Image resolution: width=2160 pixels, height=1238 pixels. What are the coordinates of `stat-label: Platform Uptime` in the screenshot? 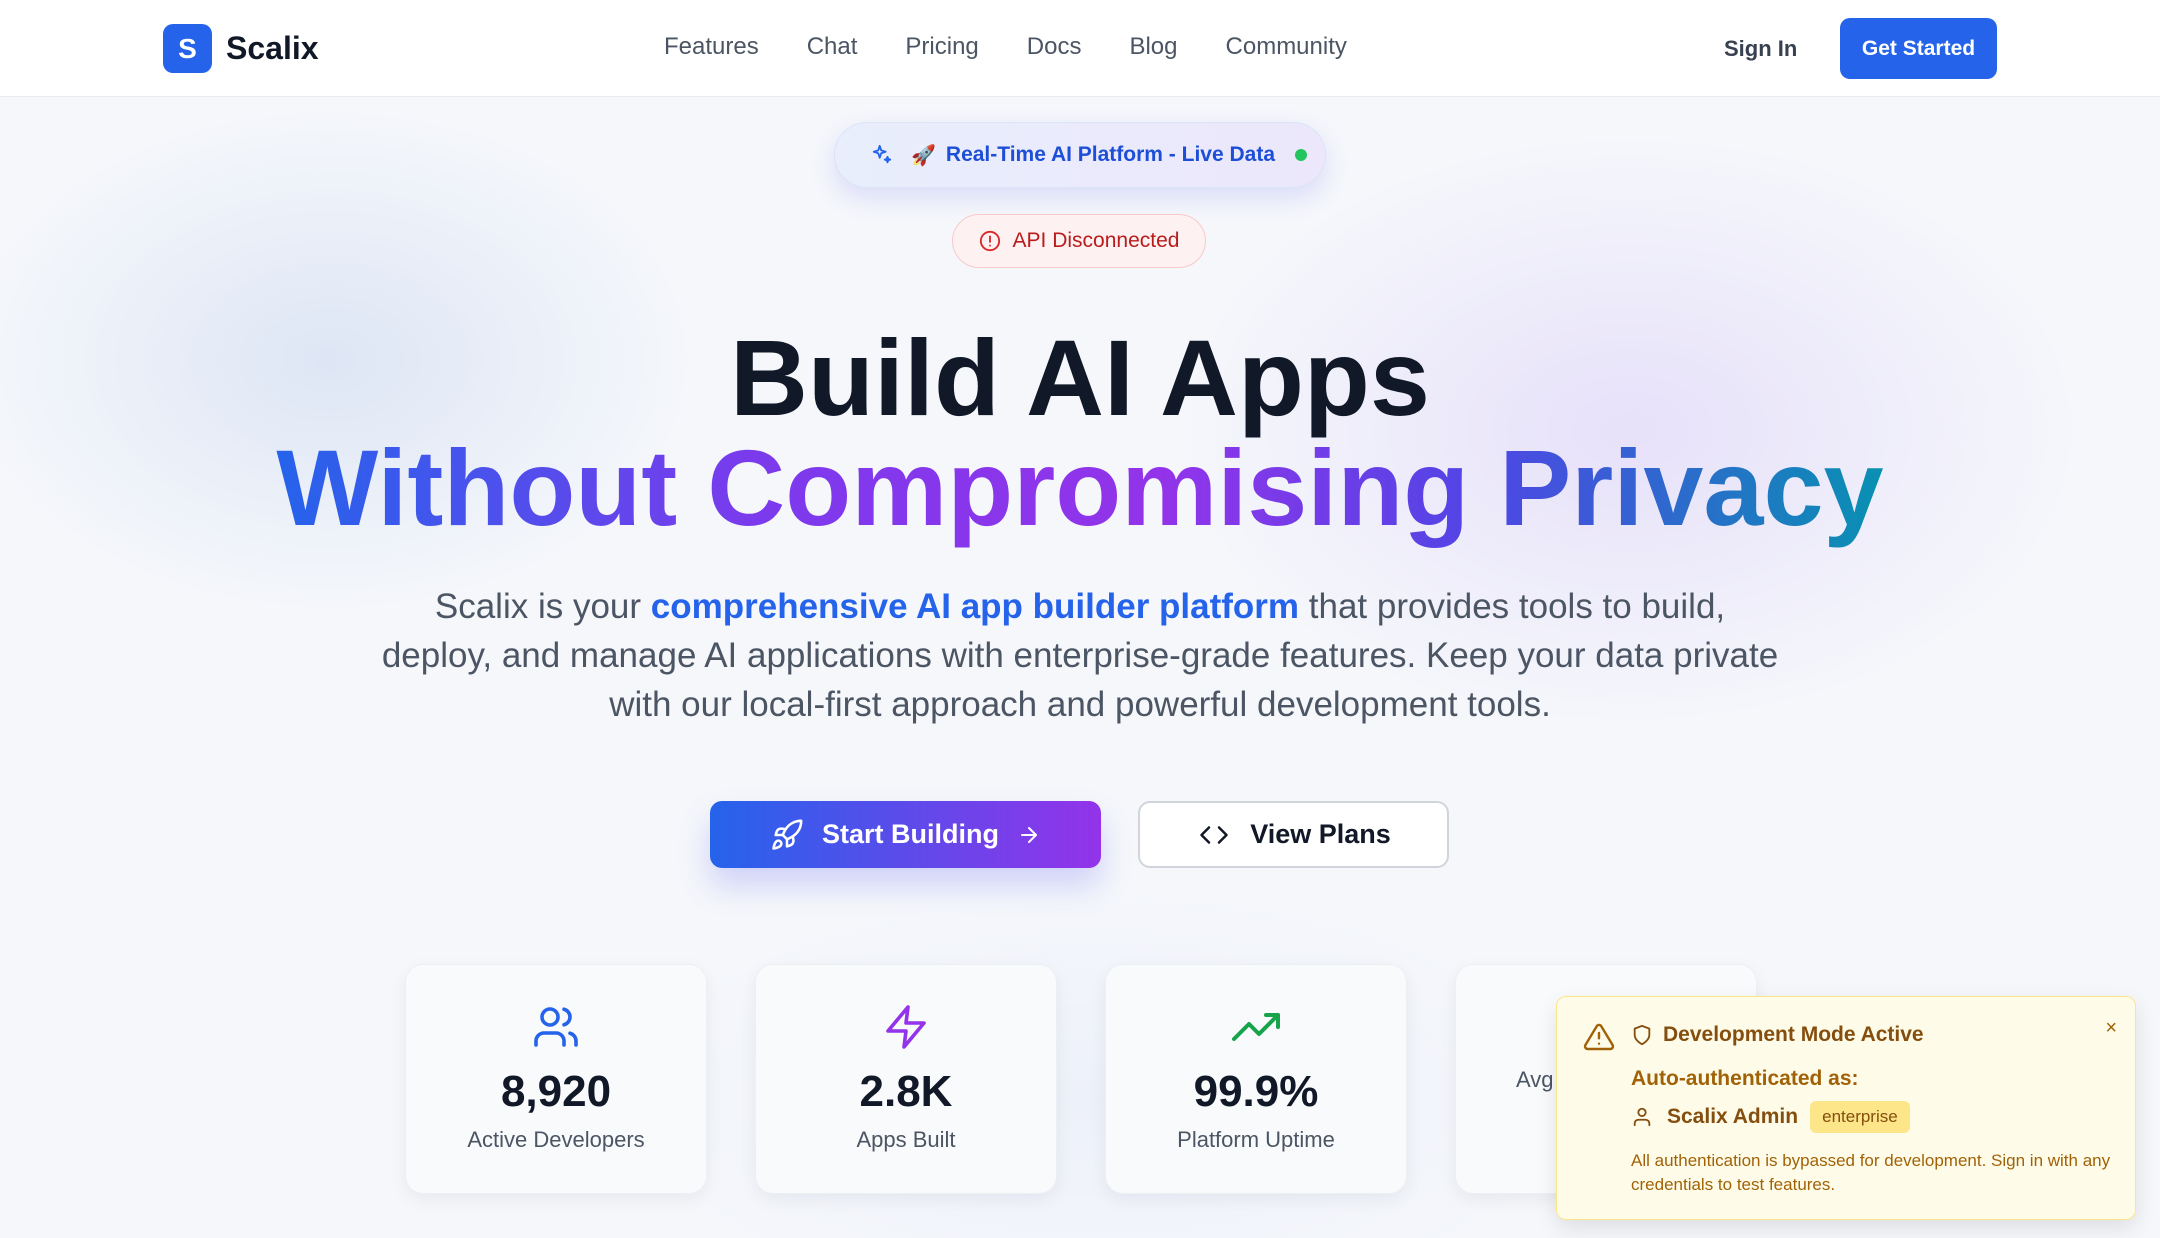 It's located at (1256, 1139).